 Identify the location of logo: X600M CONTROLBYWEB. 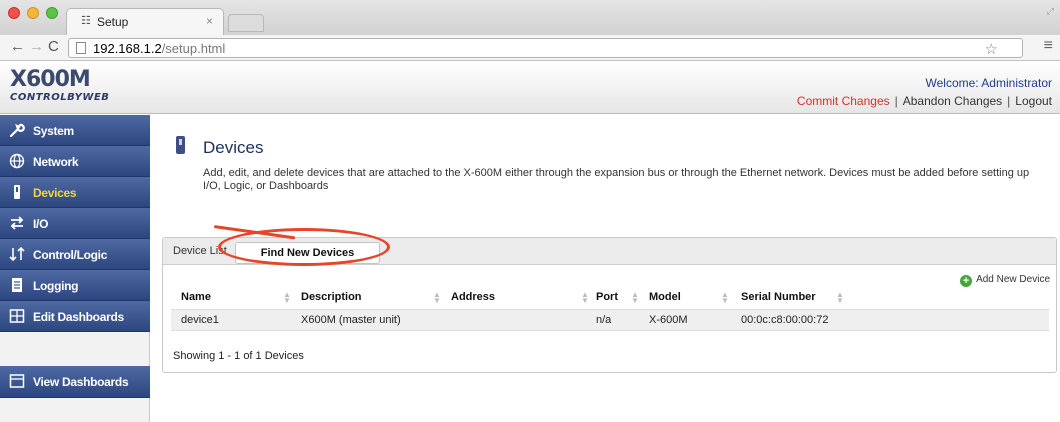
(59, 86).